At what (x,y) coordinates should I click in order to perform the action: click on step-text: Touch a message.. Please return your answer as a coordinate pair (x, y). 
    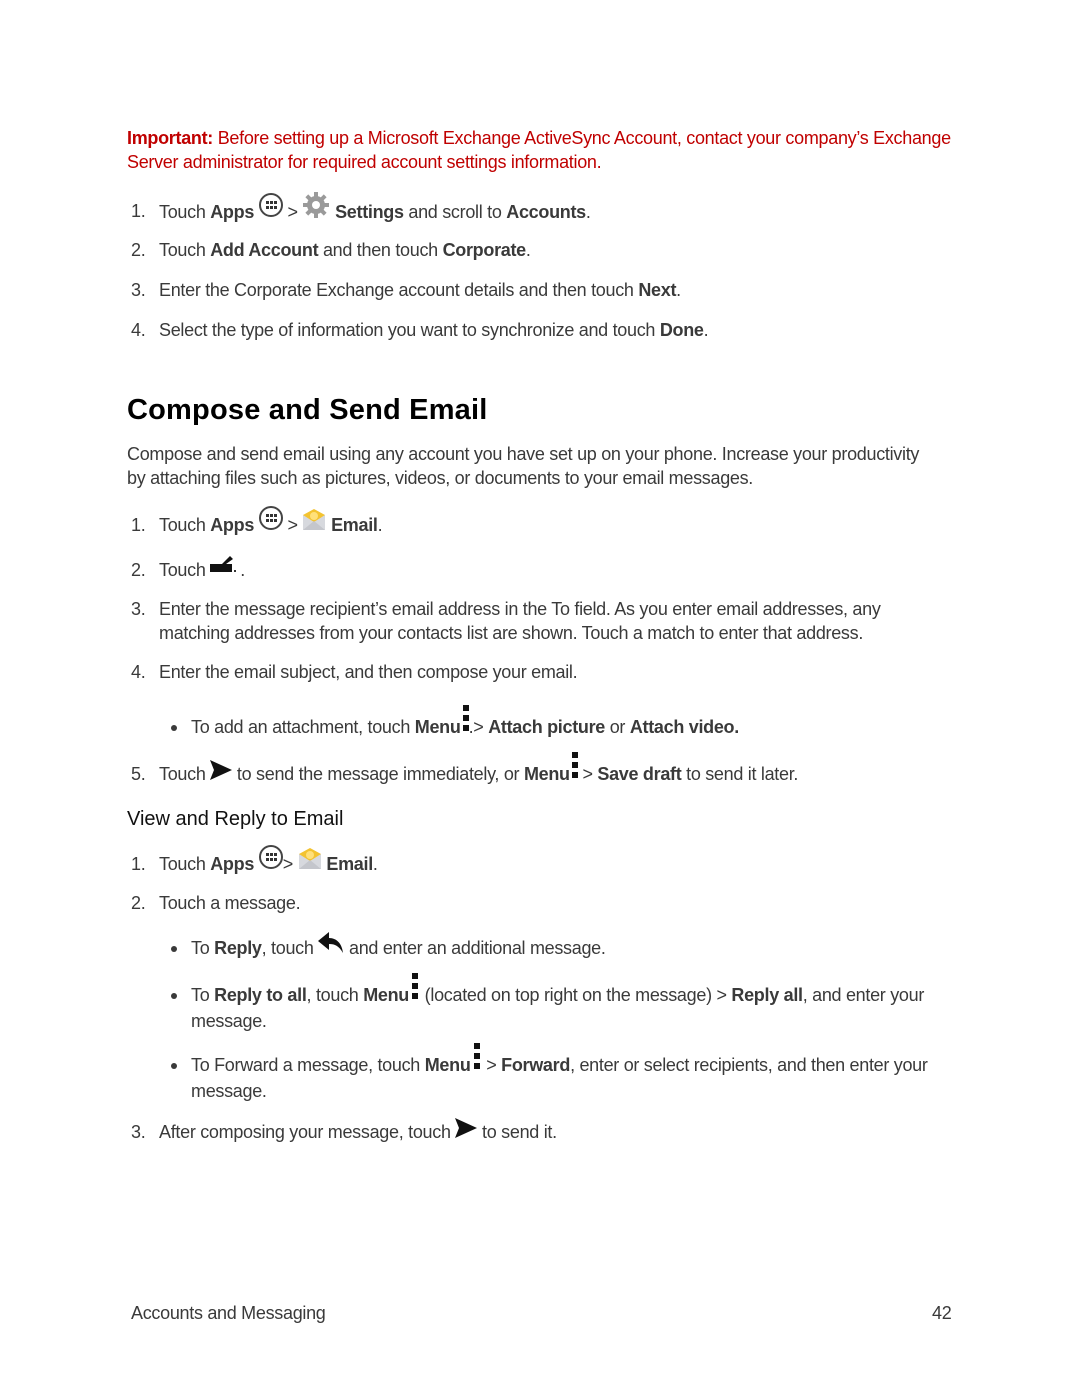
    Looking at the image, I should click on (230, 903).